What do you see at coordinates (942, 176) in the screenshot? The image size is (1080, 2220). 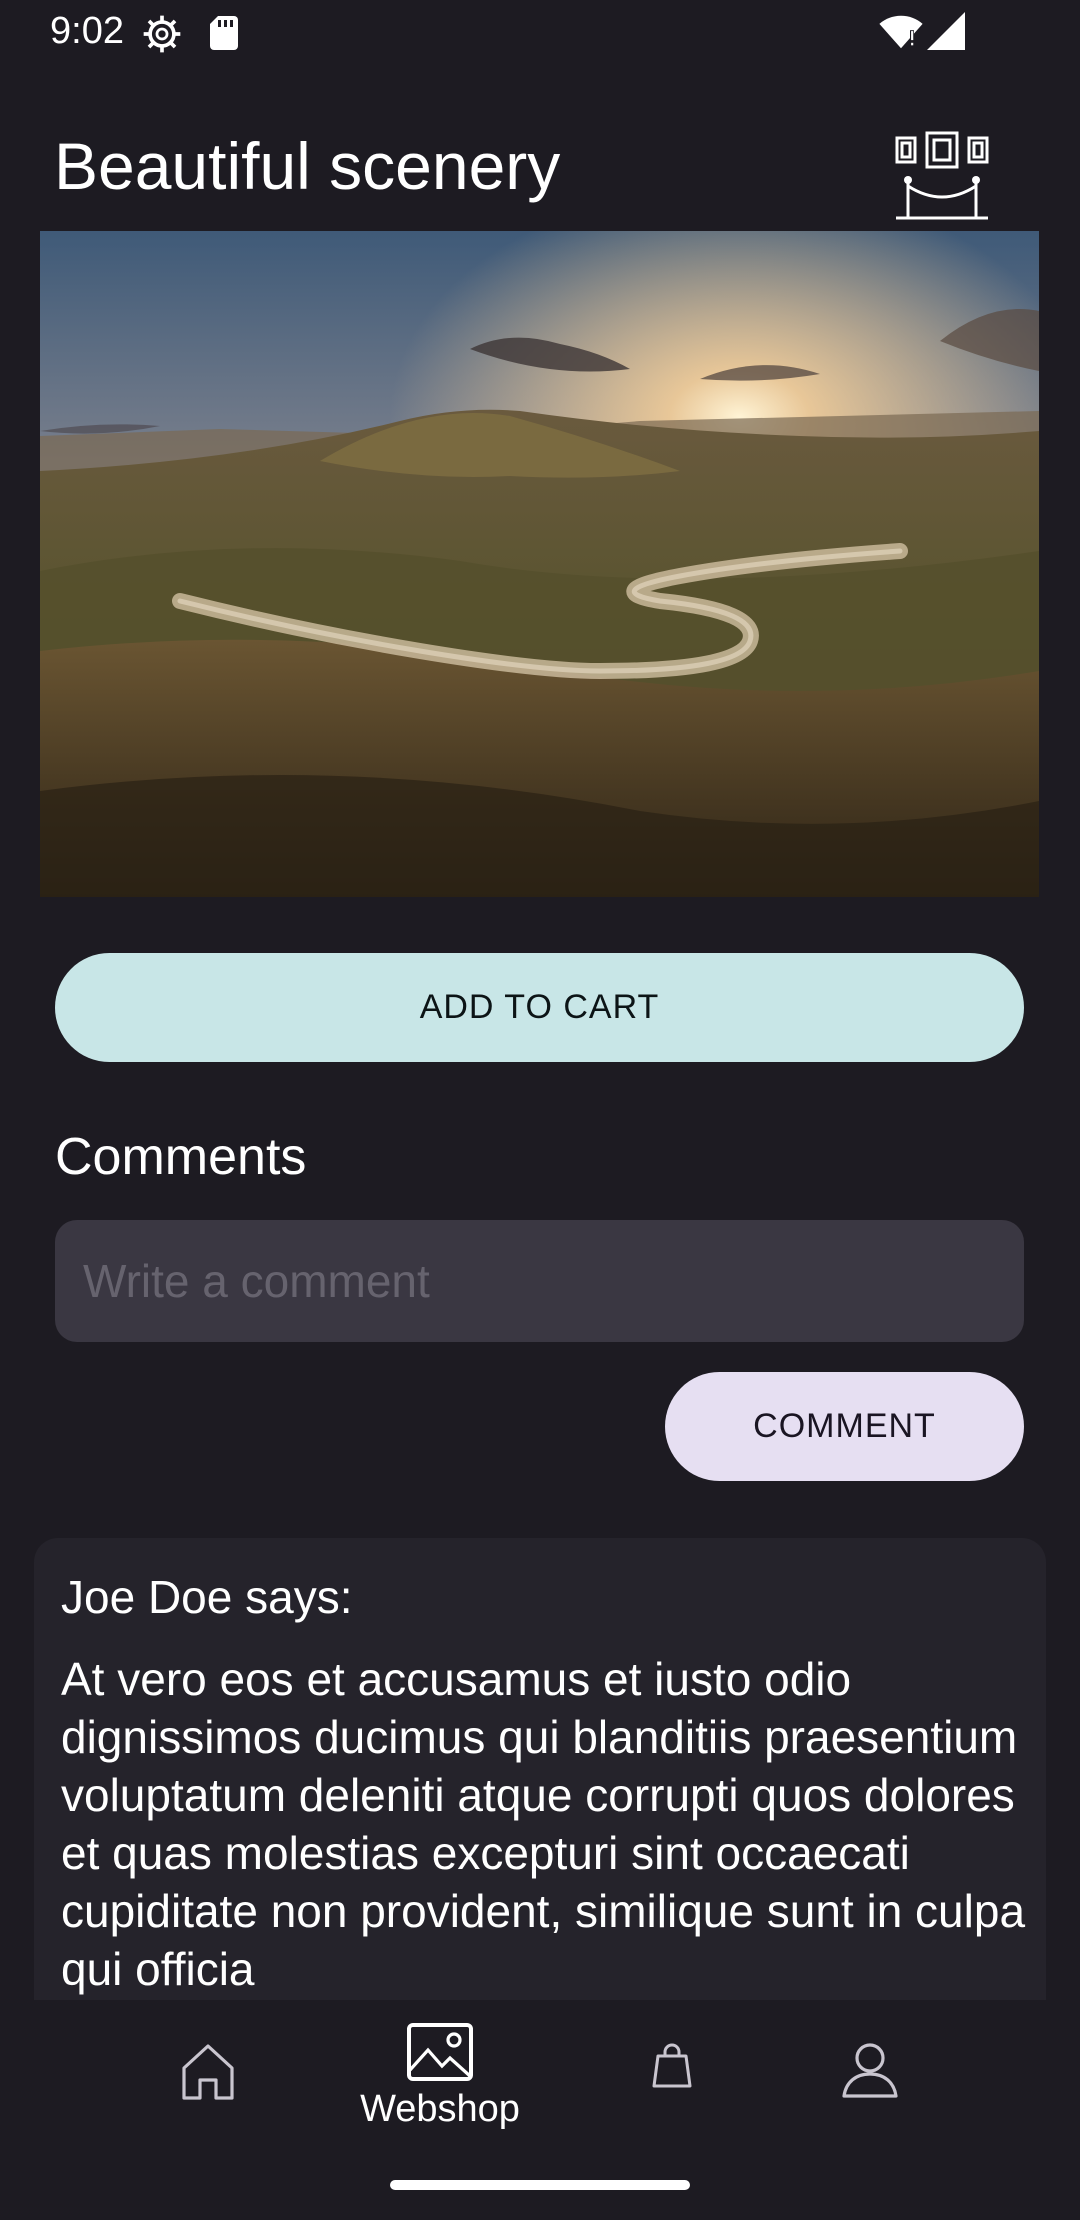 I see `gallery-exhibit-icon` at bounding box center [942, 176].